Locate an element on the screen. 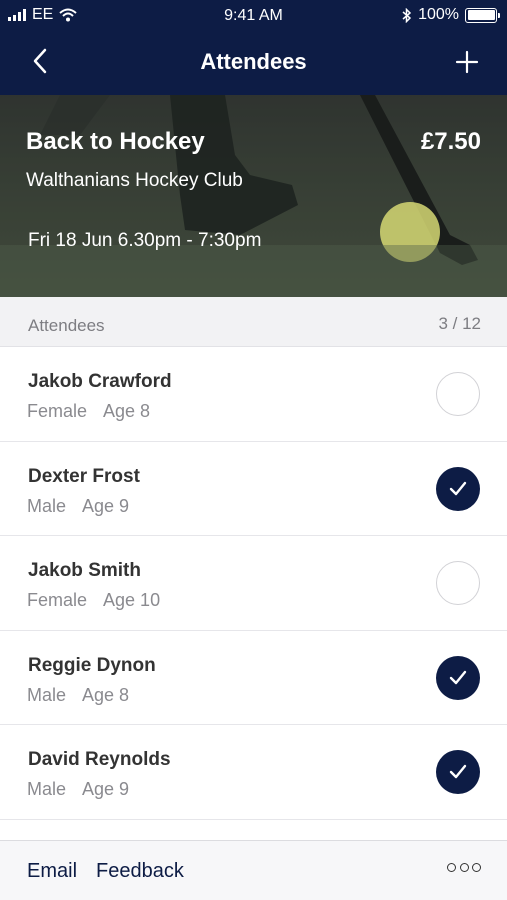 This screenshot has height=900, width=507. battery-percent: 100% is located at coordinates (438, 14).